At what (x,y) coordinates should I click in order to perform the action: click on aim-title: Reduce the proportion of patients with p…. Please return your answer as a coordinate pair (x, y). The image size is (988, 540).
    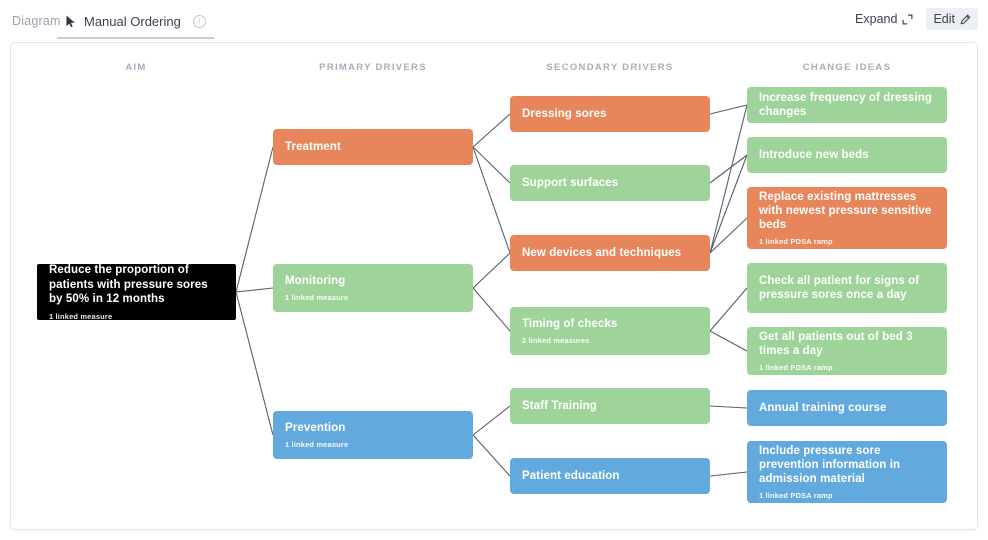
    Looking at the image, I should click on (128, 285).